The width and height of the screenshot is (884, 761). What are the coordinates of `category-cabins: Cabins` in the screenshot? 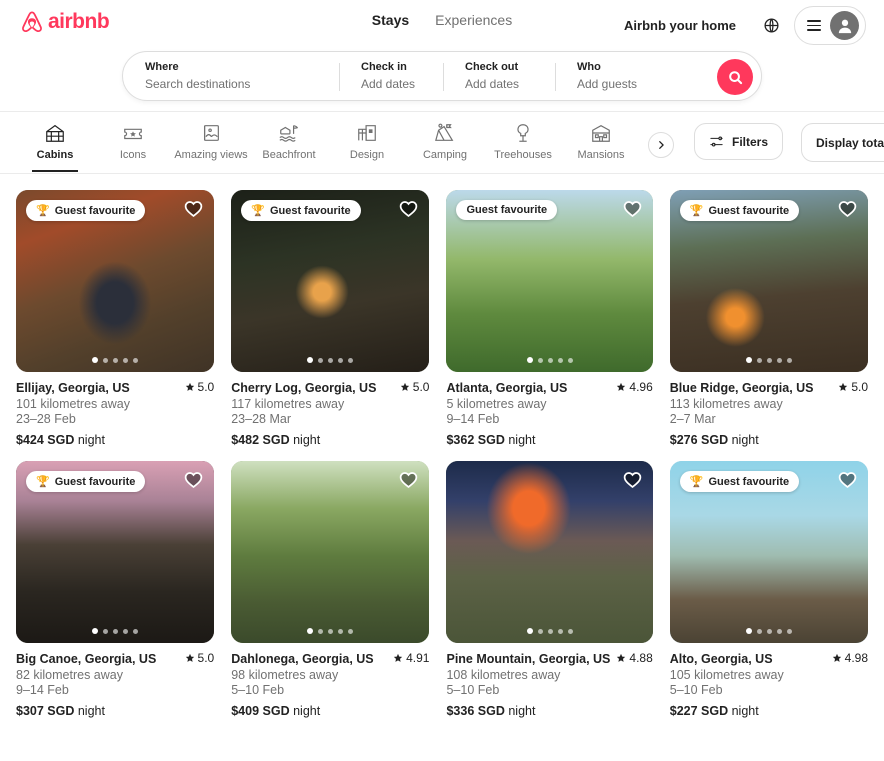 It's located at (55, 140).